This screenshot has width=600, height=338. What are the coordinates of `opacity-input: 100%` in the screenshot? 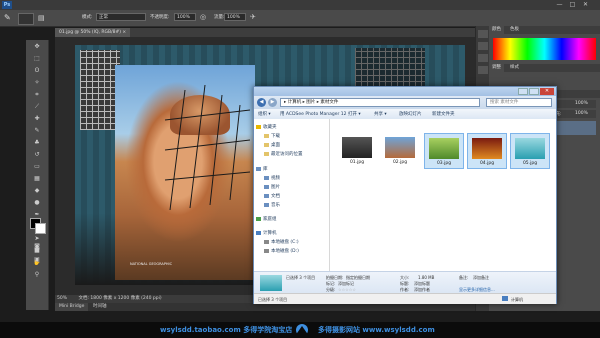 It's located at (185, 17).